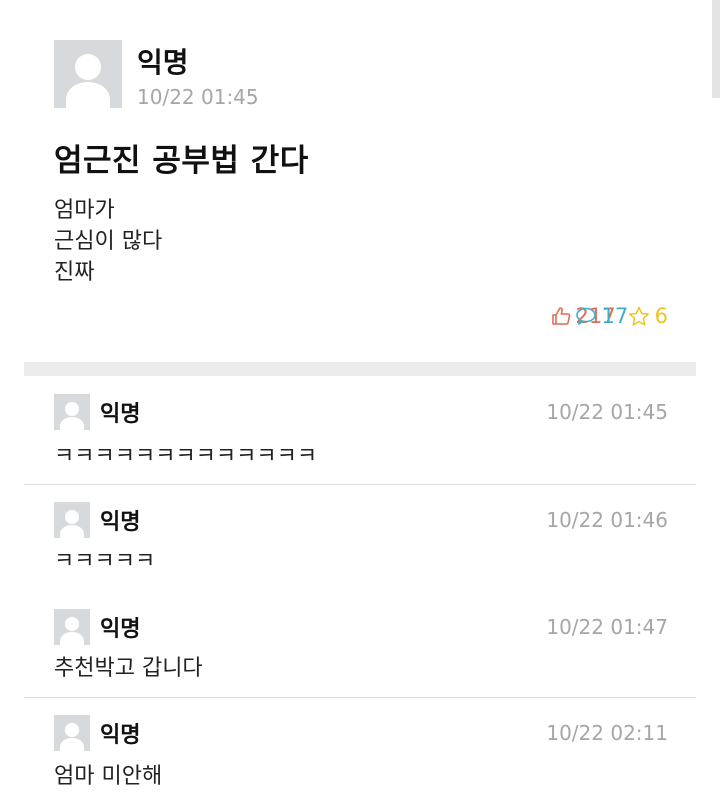 Image resolution: width=720 pixels, height=802 pixels. What do you see at coordinates (360, 430) in the screenshot?
I see `comment-item: 익명 10/22 01:45 ㅋㅋㅋㅋㅋㅋㅋㅋㅋㅋㅋㅋㅋ` at bounding box center [360, 430].